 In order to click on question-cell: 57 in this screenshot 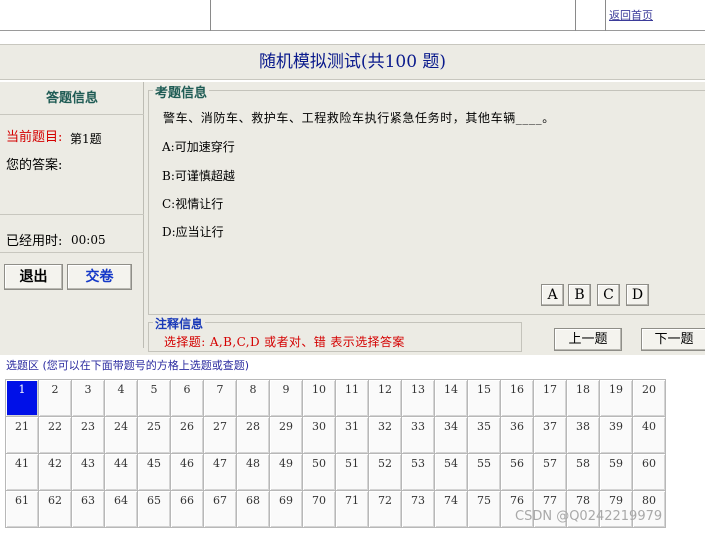, I will do `click(550, 472)`.